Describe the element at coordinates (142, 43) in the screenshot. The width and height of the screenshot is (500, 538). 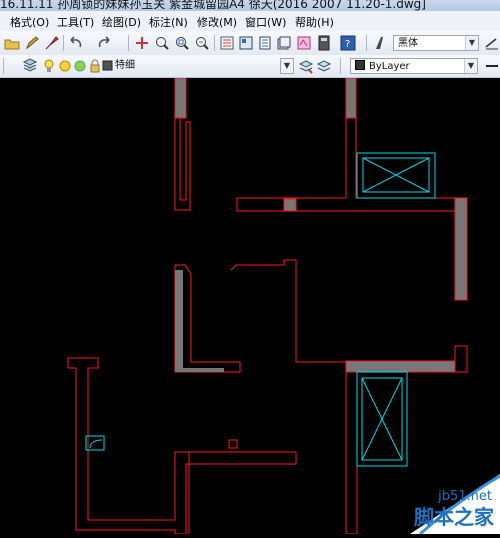
I see `pan-icon` at that location.